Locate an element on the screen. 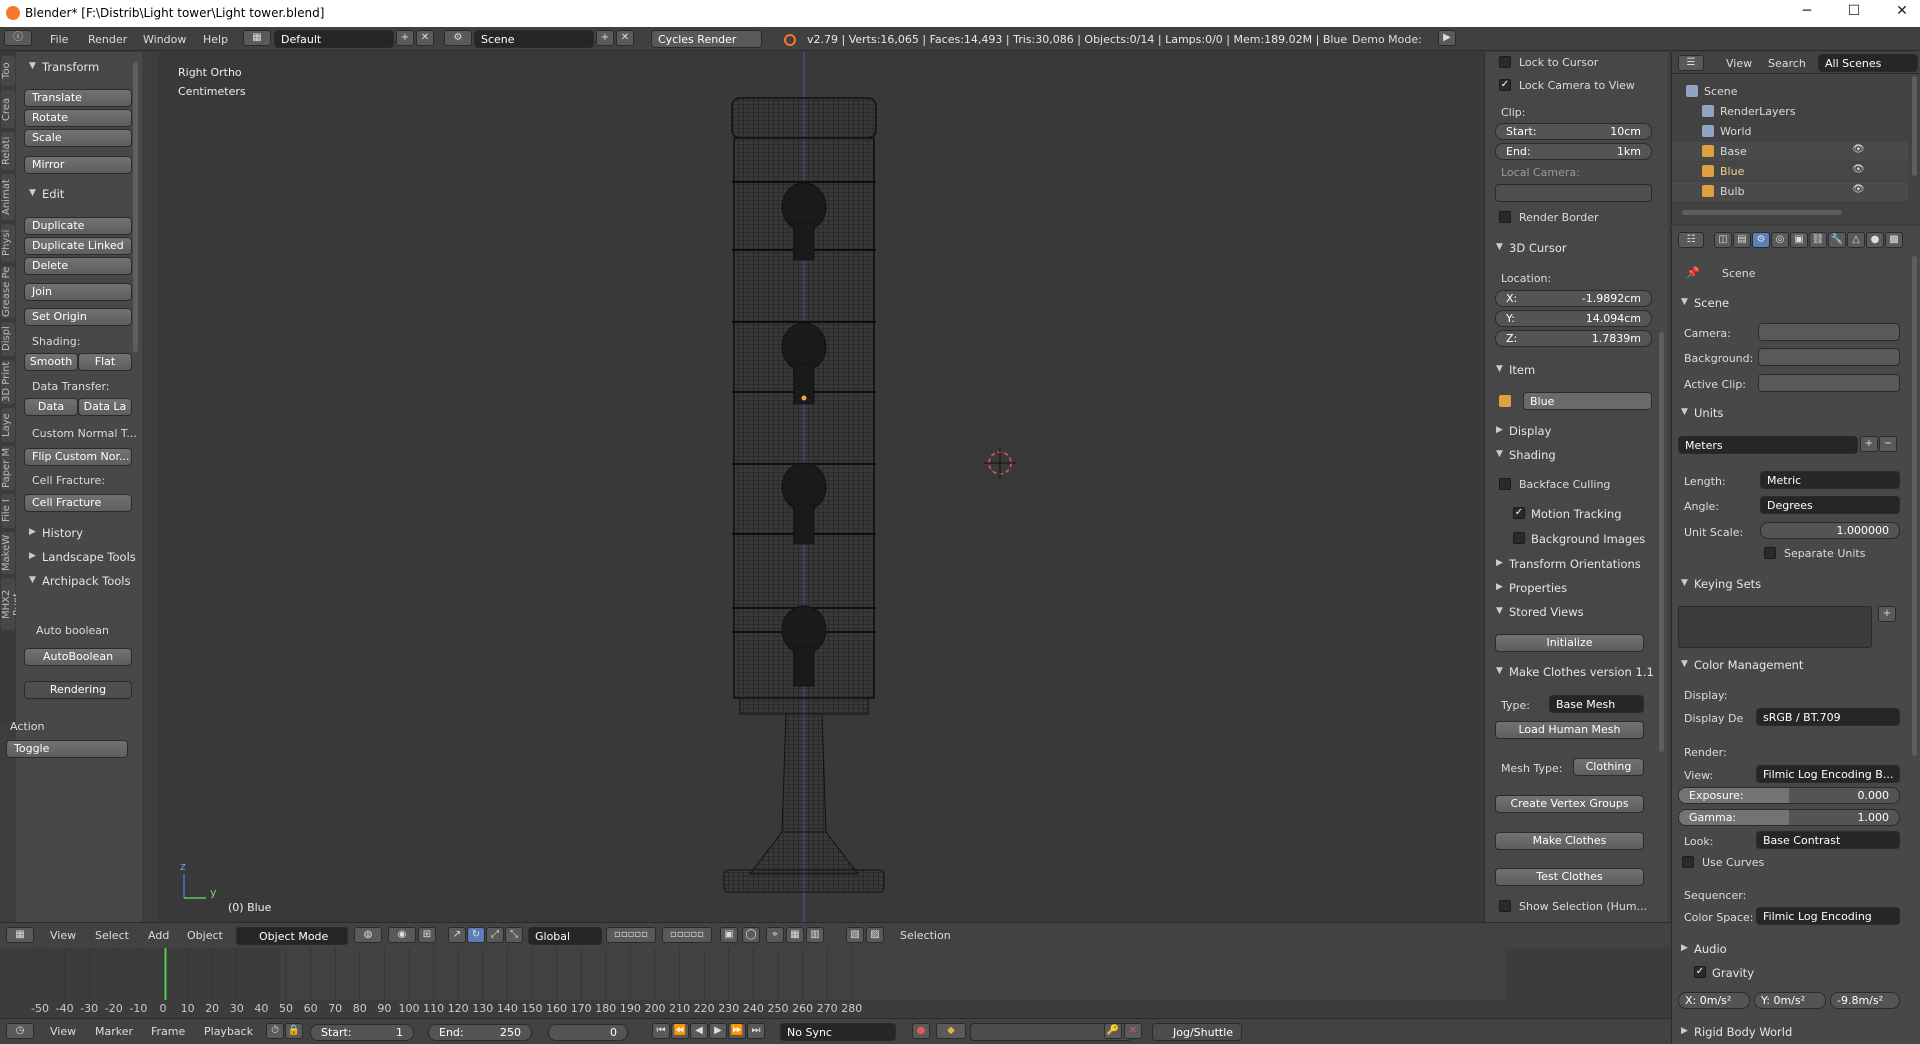  transform-header: Transform ▼ is located at coordinates (64, 67).